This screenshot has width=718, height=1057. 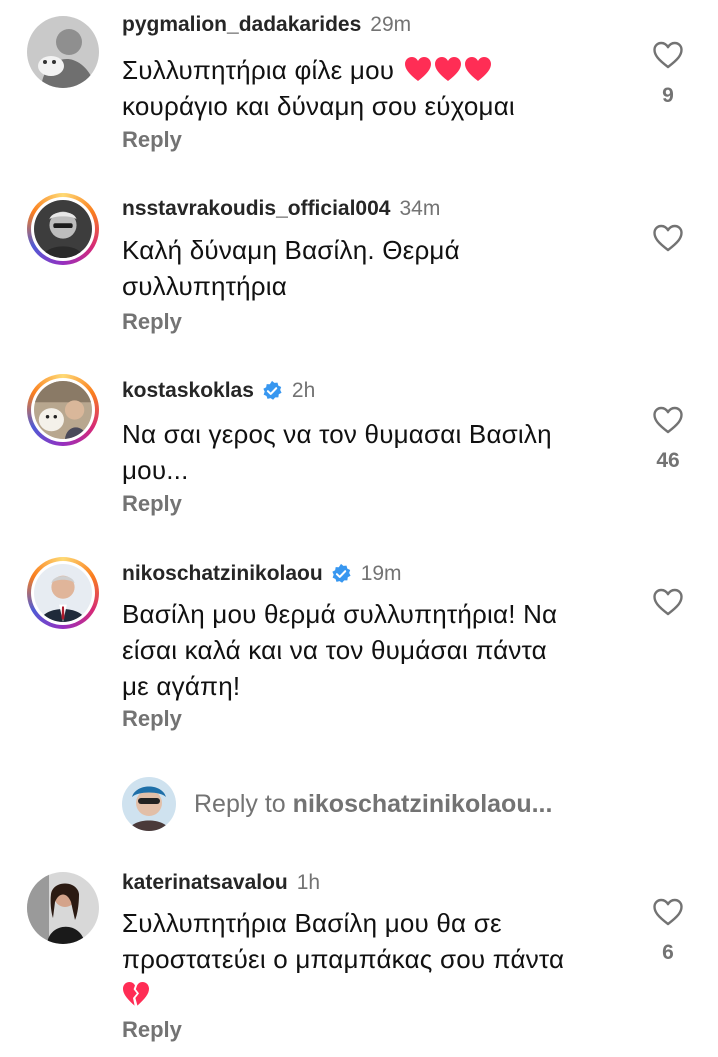 I want to click on timestamp: 1h, so click(x=308, y=882).